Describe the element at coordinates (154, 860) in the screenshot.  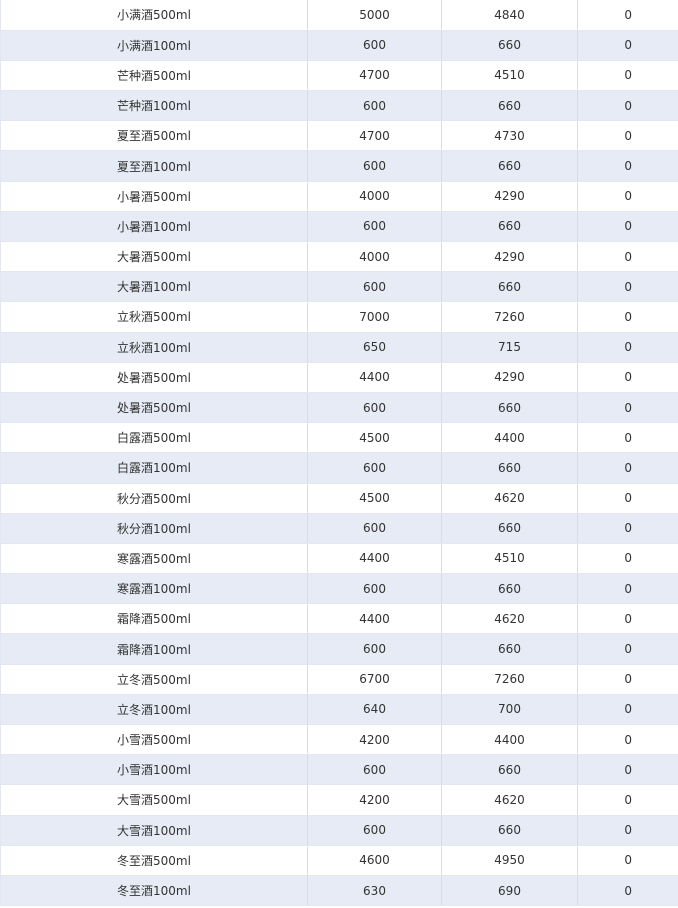
I see `product-name-cell: 冬至酒500ml` at that location.